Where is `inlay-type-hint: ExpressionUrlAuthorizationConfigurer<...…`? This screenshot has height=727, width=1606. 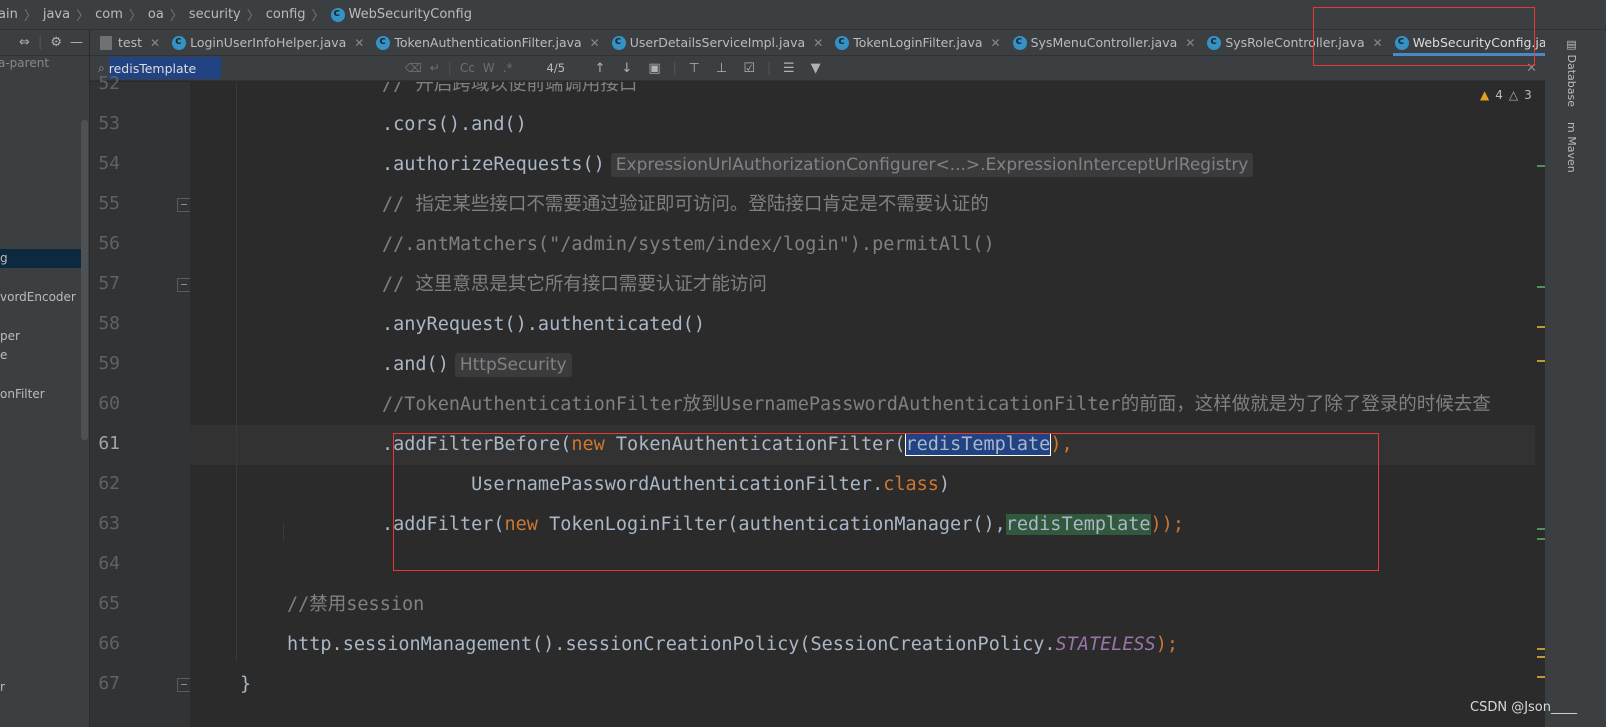
inlay-type-hint: ExpressionUrlAuthorizationConfigurer<...… is located at coordinates (932, 165).